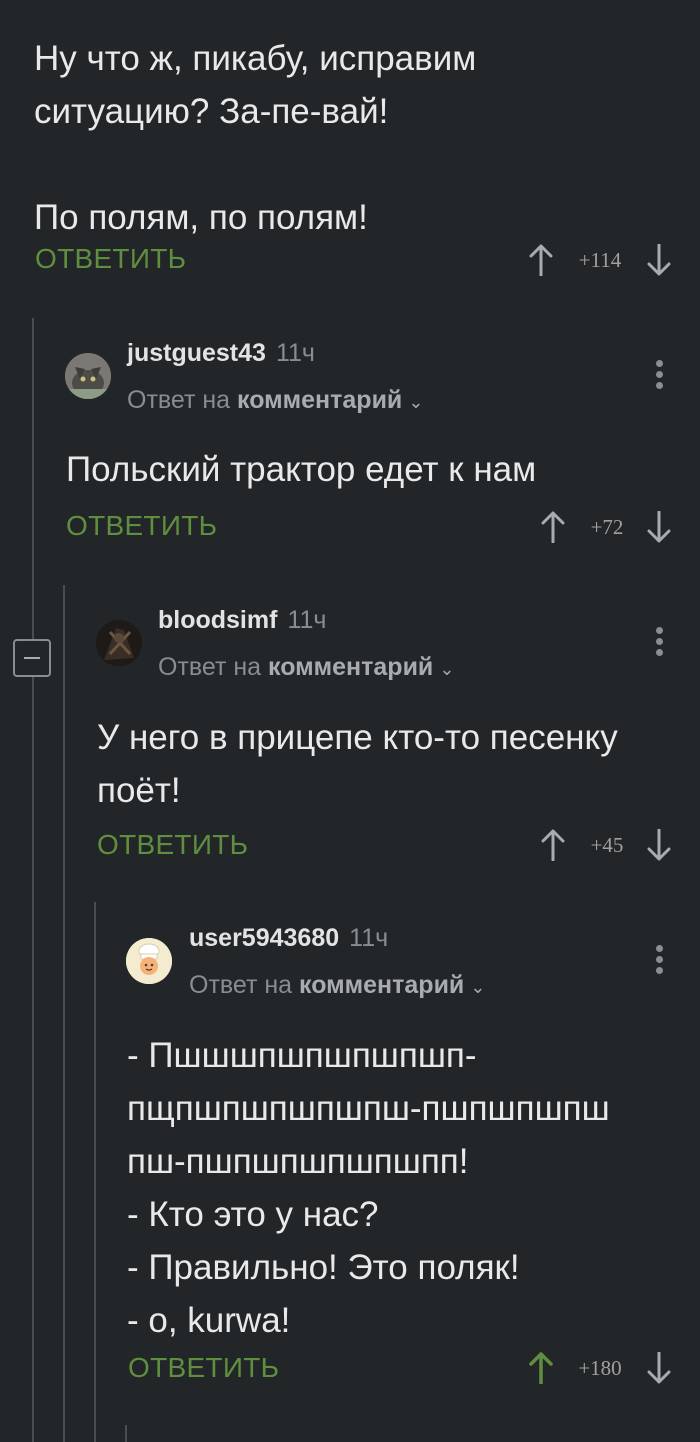 The height and width of the screenshot is (1442, 700). What do you see at coordinates (357, 764) in the screenshot?
I see `comment-text: У него в прицепе кто-то песенку поёт!` at bounding box center [357, 764].